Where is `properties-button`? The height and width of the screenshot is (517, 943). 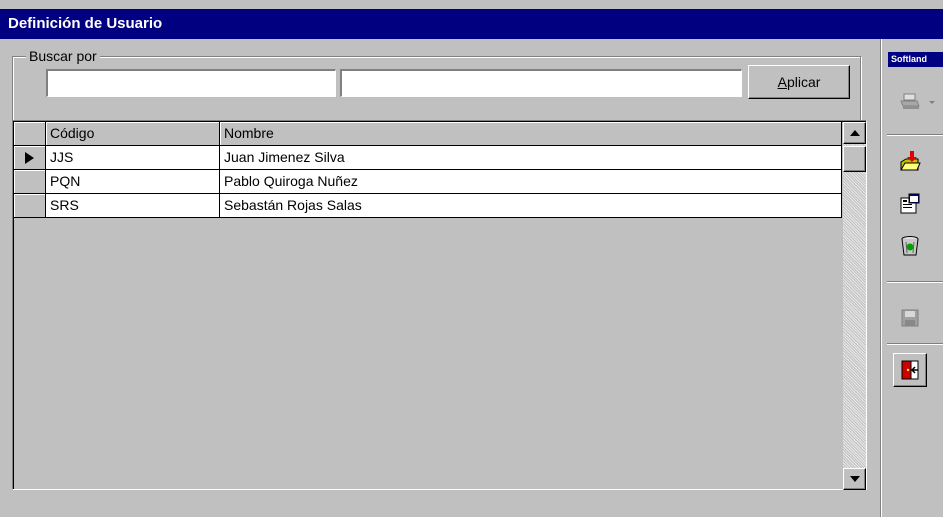
properties-button is located at coordinates (910, 204).